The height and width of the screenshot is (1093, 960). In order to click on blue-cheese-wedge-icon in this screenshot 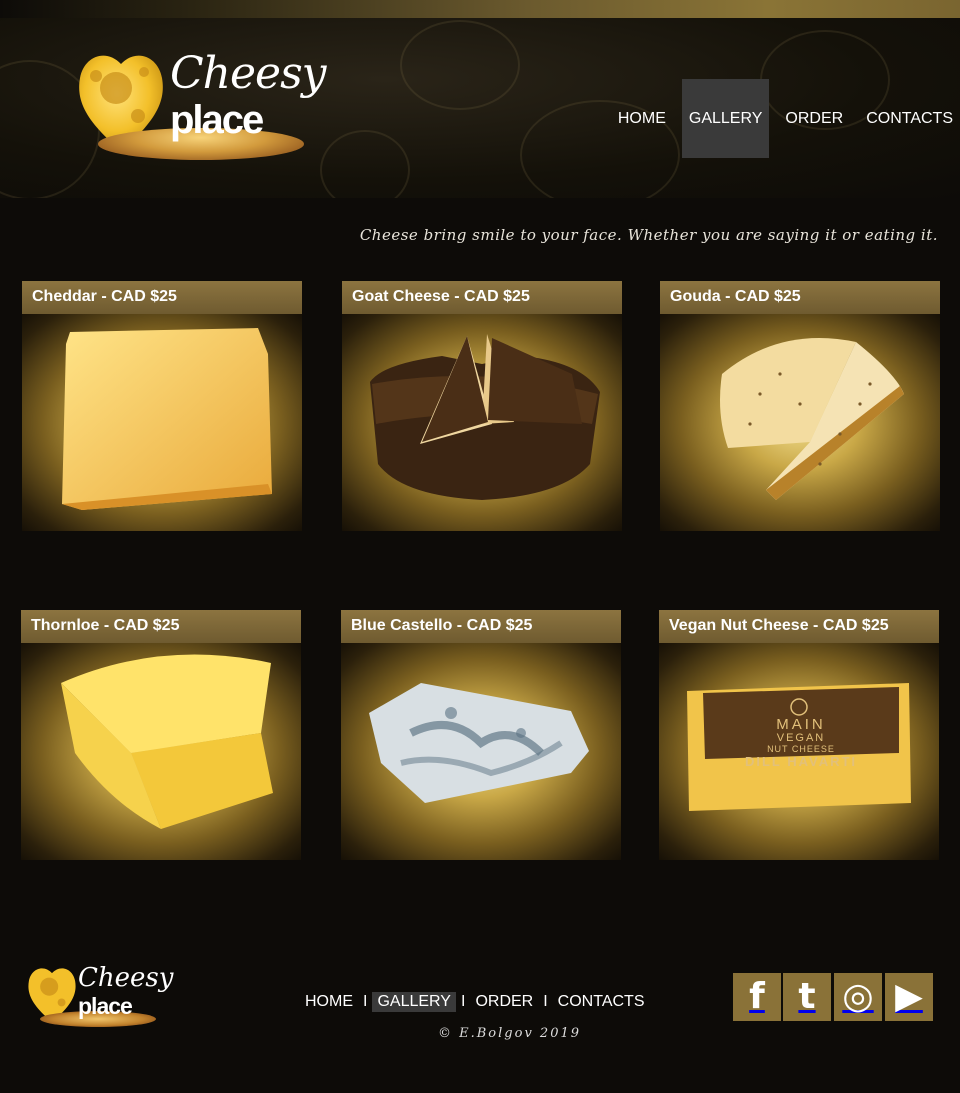, I will do `click(479, 743)`.